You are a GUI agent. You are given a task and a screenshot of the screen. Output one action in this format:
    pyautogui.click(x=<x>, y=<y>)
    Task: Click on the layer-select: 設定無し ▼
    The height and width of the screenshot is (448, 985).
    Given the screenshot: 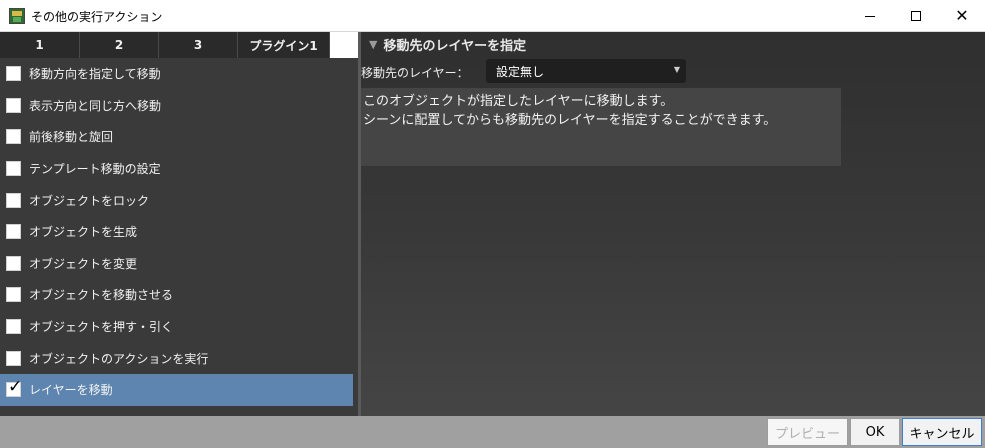 What is the action you would take?
    pyautogui.click(x=586, y=71)
    